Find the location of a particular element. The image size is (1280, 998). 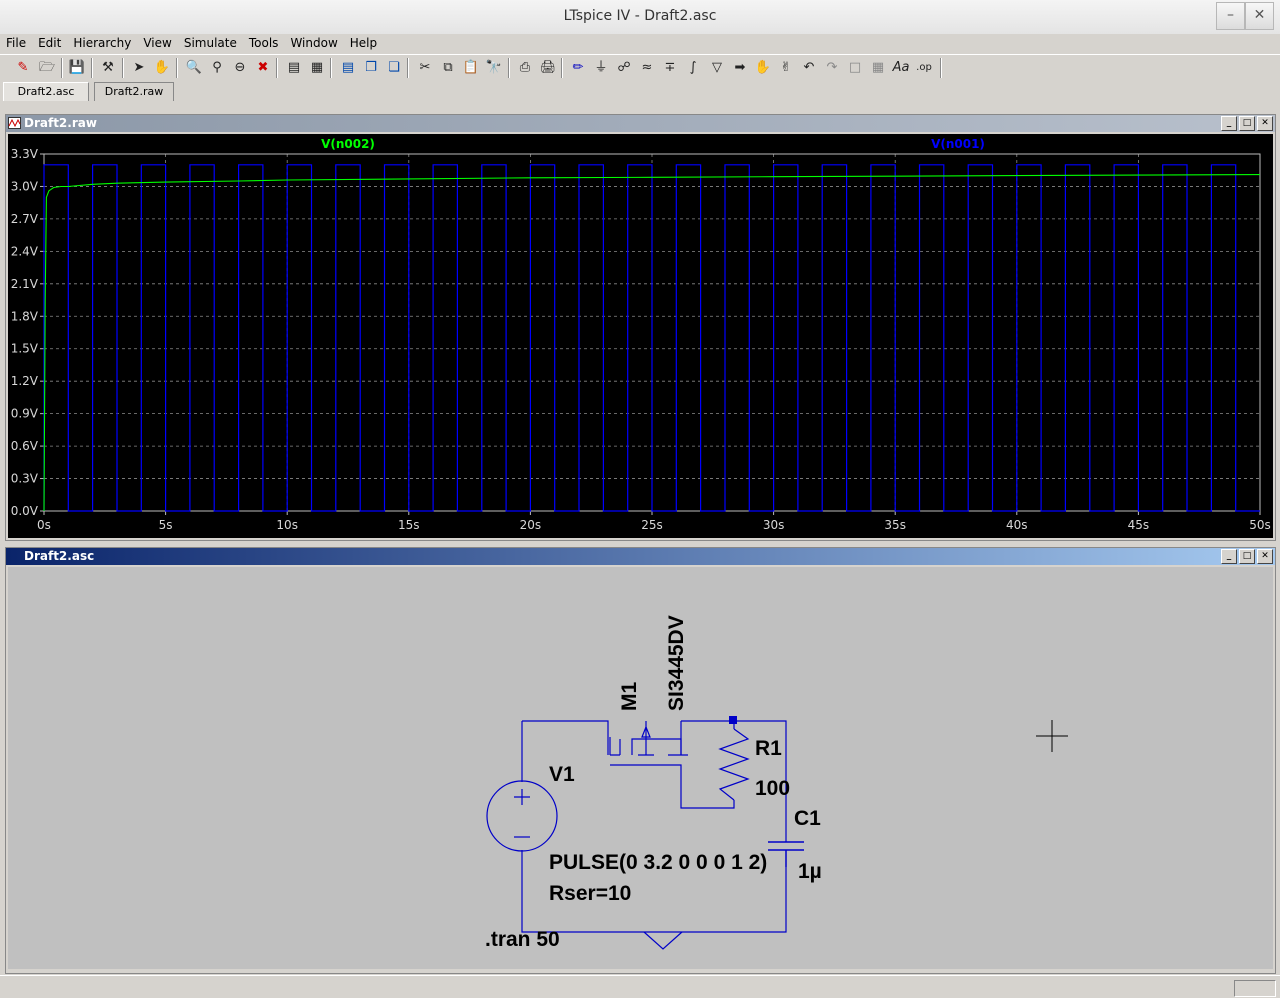

print-setup-icon: ⎙ is located at coordinates (525, 68).